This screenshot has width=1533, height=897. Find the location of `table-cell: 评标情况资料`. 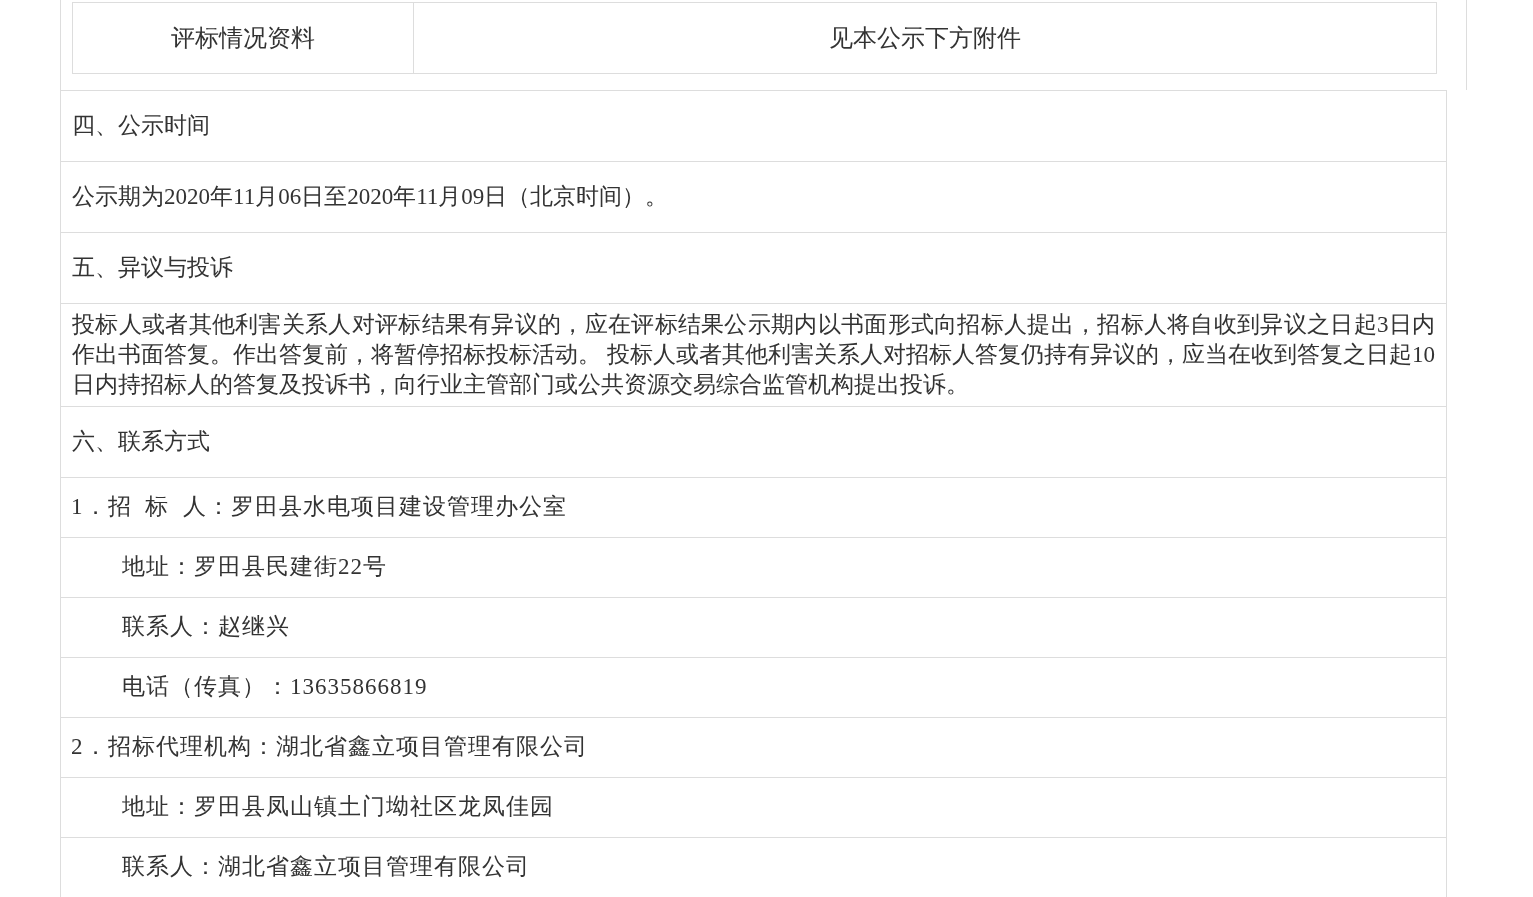

table-cell: 评标情况资料 is located at coordinates (243, 38).